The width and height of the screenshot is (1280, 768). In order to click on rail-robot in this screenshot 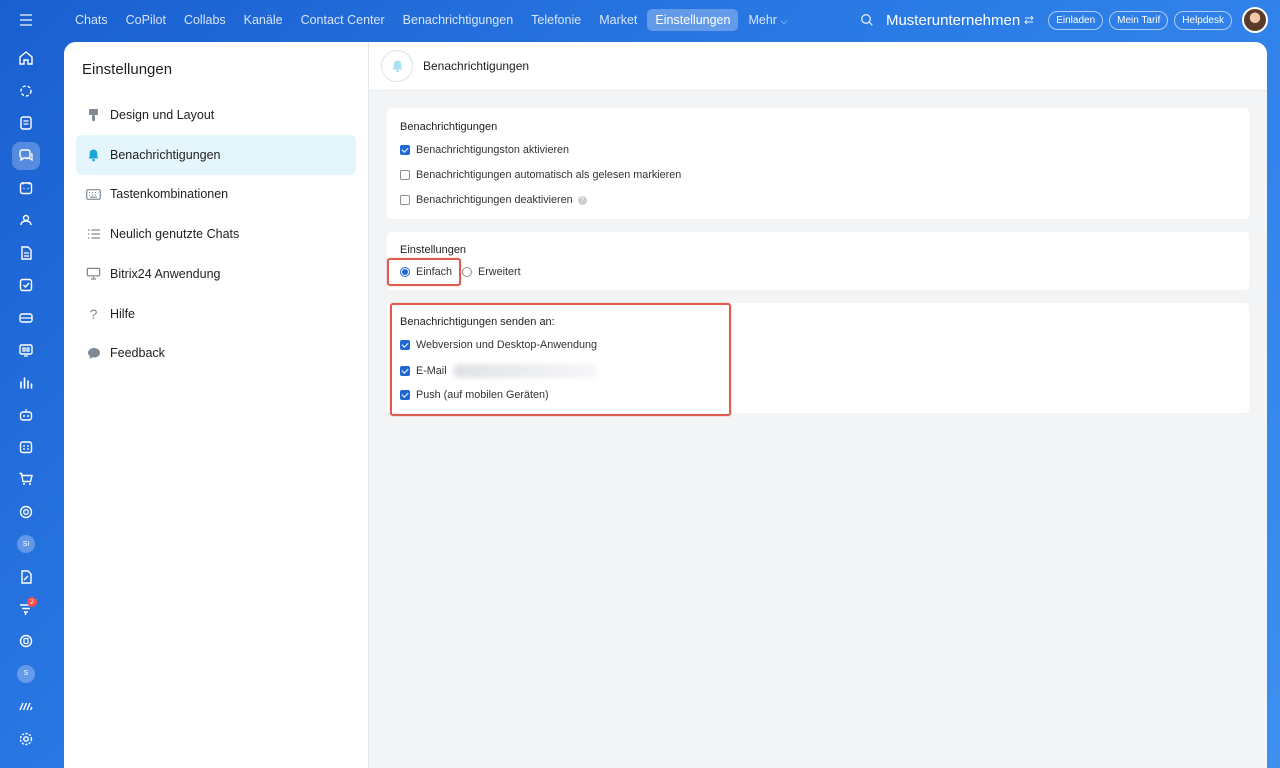, I will do `click(26, 415)`.